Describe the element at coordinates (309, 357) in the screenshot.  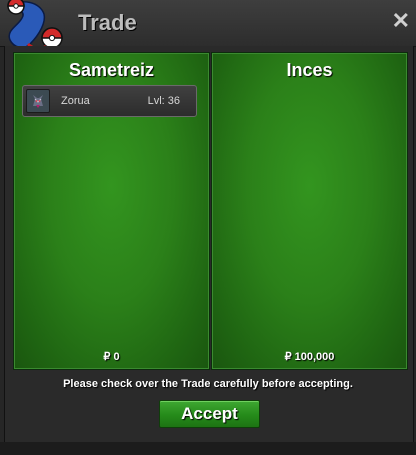
I see `right-money: ₽ 100,000` at that location.